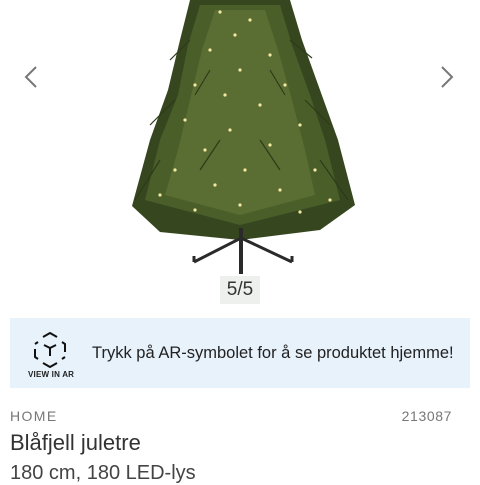 The image size is (480, 485). Describe the element at coordinates (34, 416) in the screenshot. I see `brand-link: HOME` at that location.